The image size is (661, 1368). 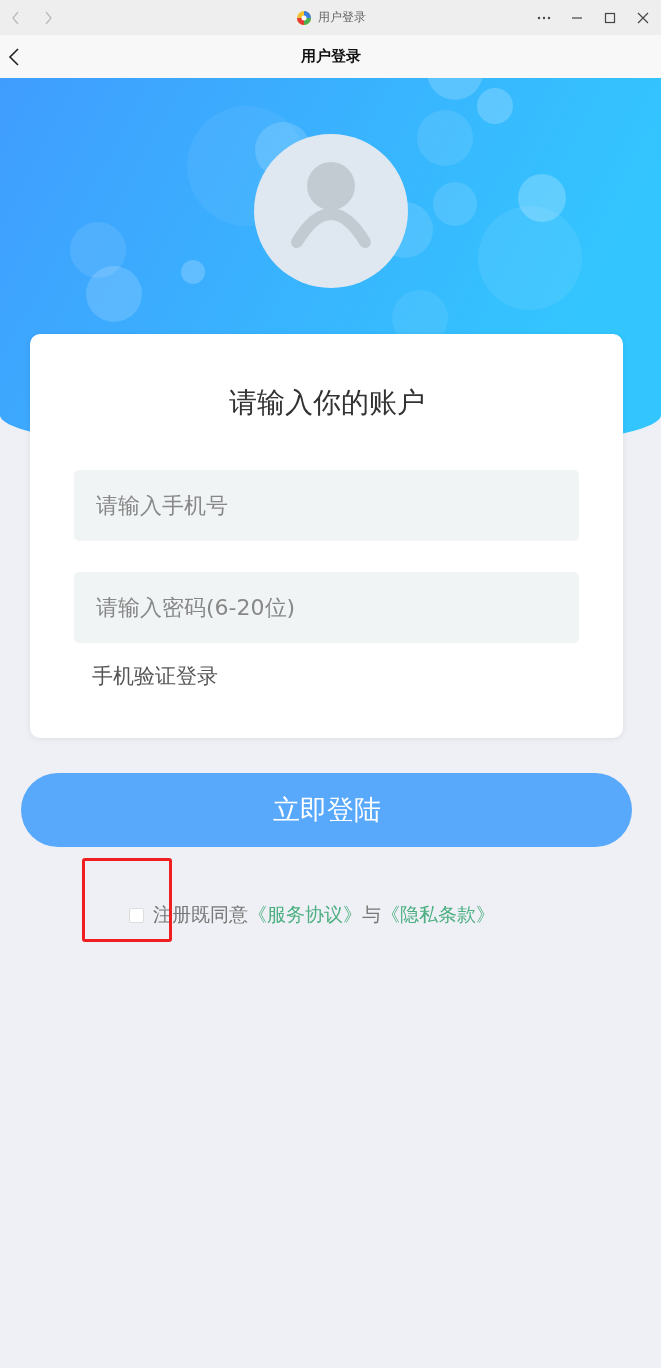 I want to click on input-field: 请输入手机号, so click(x=326, y=505).